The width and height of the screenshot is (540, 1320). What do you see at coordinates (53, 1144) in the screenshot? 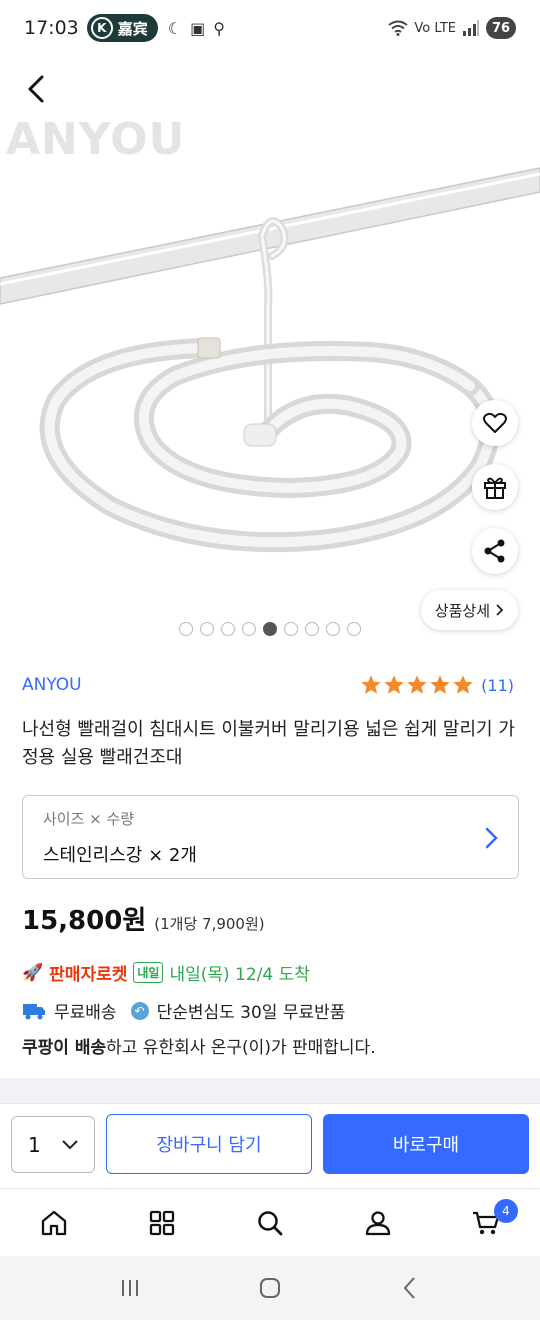
I see `quantity-select: 1` at bounding box center [53, 1144].